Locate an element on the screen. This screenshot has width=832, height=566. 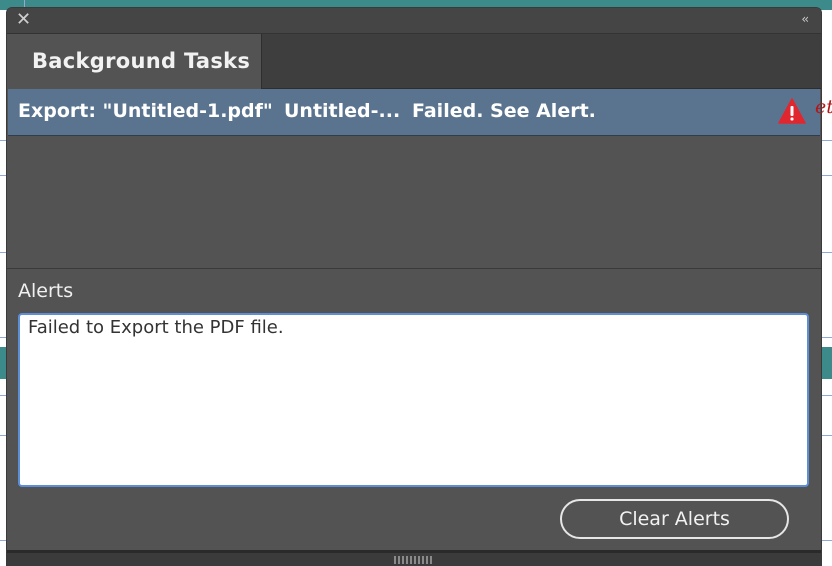
panel-titlebar: ✕ ‹‹ is located at coordinates (414, 21).